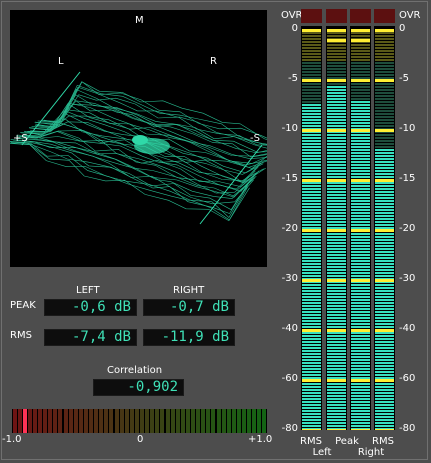 The height and width of the screenshot is (463, 431). Describe the element at coordinates (407, 428) in the screenshot. I see `scale-label: -80` at that location.